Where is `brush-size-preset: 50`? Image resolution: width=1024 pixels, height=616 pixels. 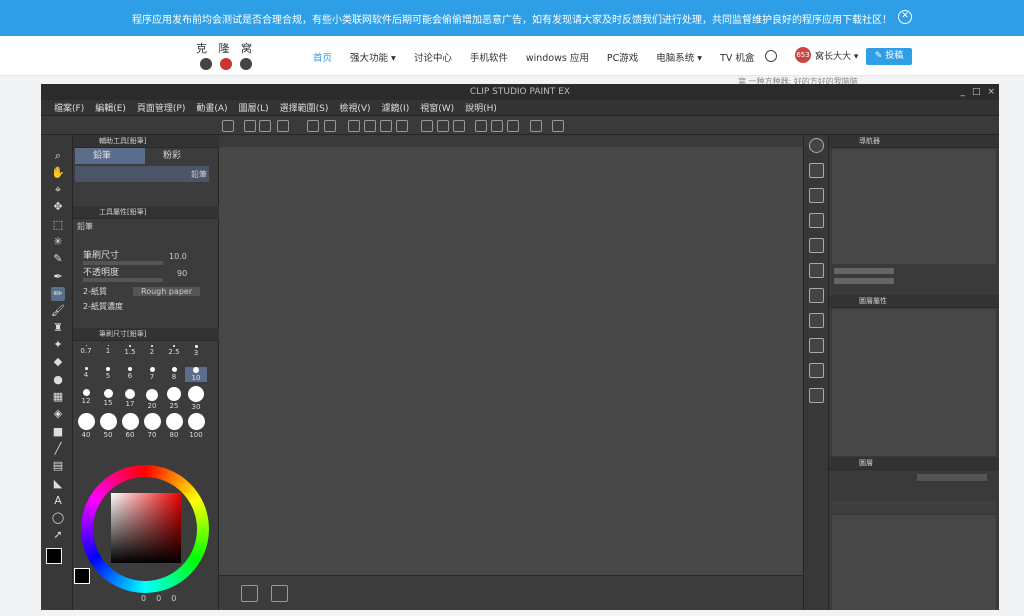
brush-size-preset: 50 is located at coordinates (108, 426).